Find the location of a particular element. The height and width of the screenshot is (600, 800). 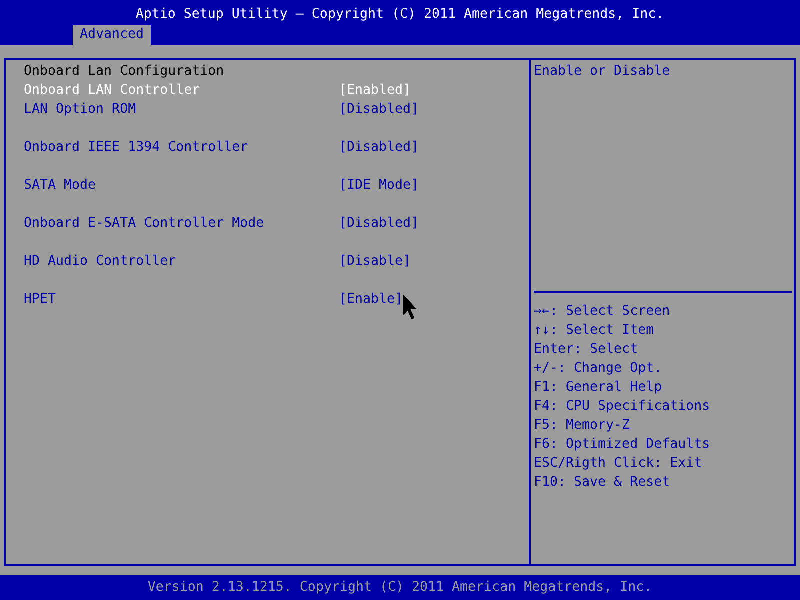

setting-label: HPET is located at coordinates (40, 299).